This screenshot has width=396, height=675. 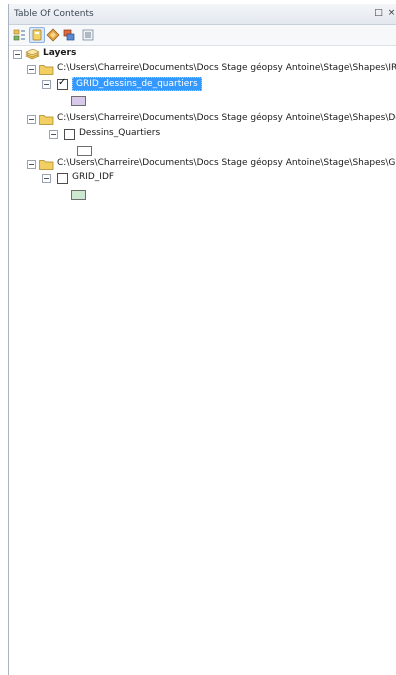 I want to click on auto-hide-pin-button: □, so click(x=378, y=13).